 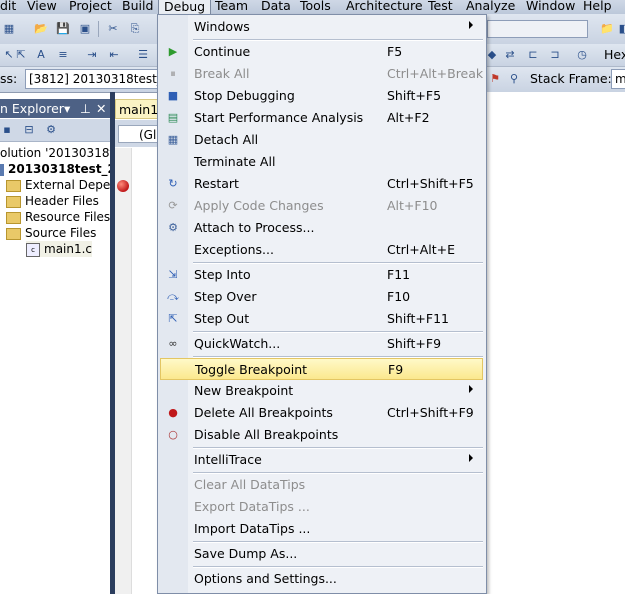 I want to click on menu-team: Team, so click(x=231, y=7).